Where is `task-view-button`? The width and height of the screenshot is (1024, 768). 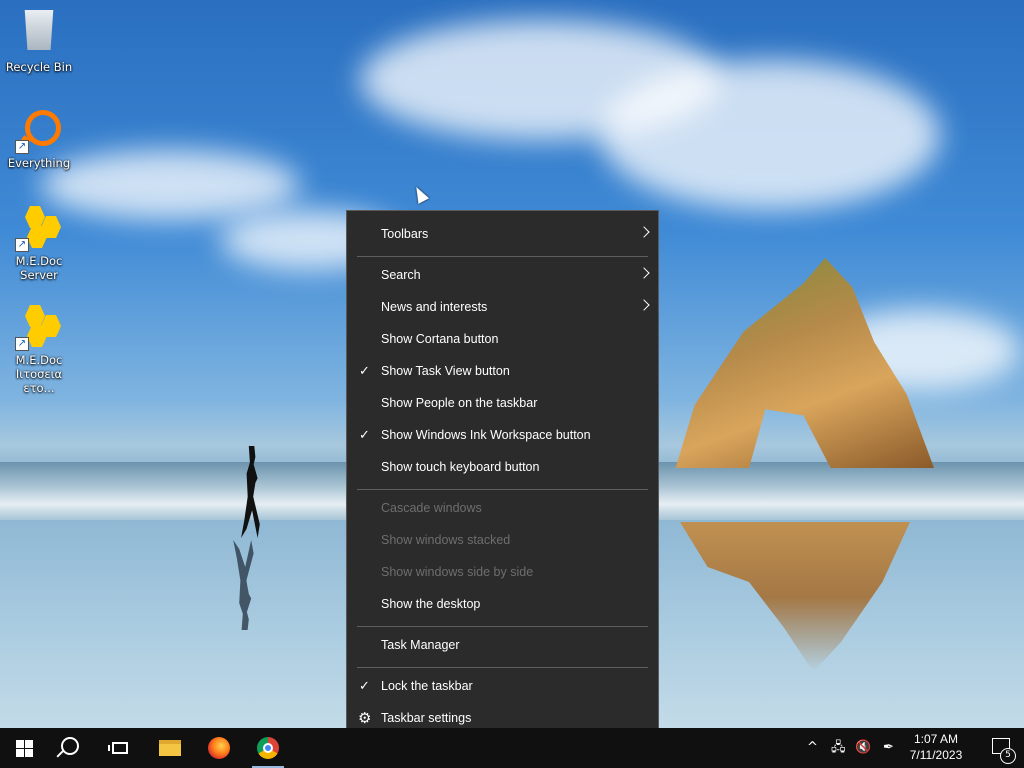
task-view-button is located at coordinates (120, 748).